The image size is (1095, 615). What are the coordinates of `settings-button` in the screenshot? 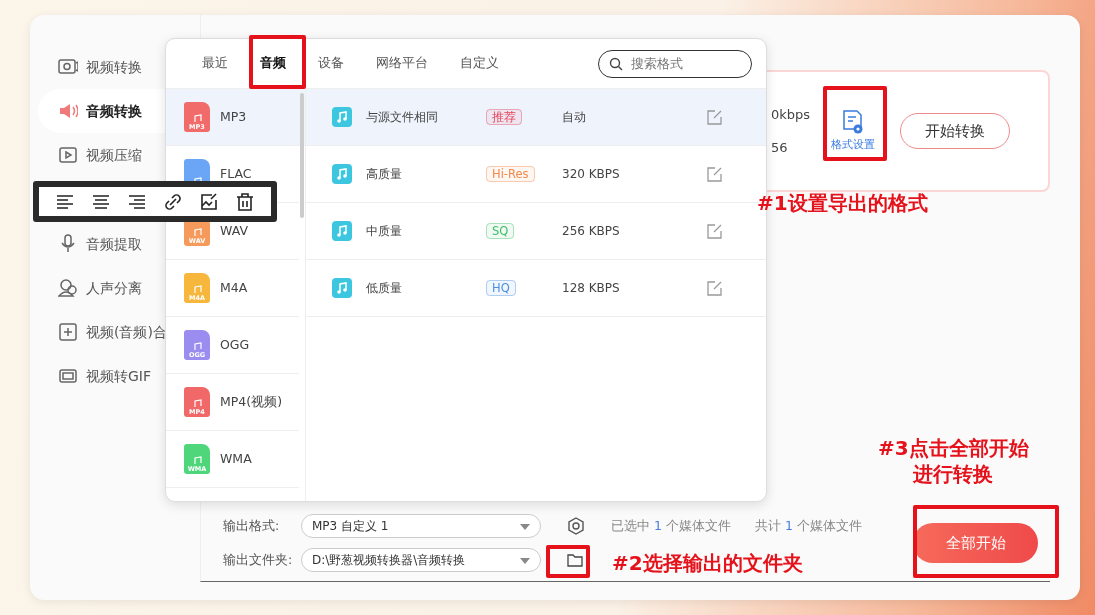 It's located at (576, 526).